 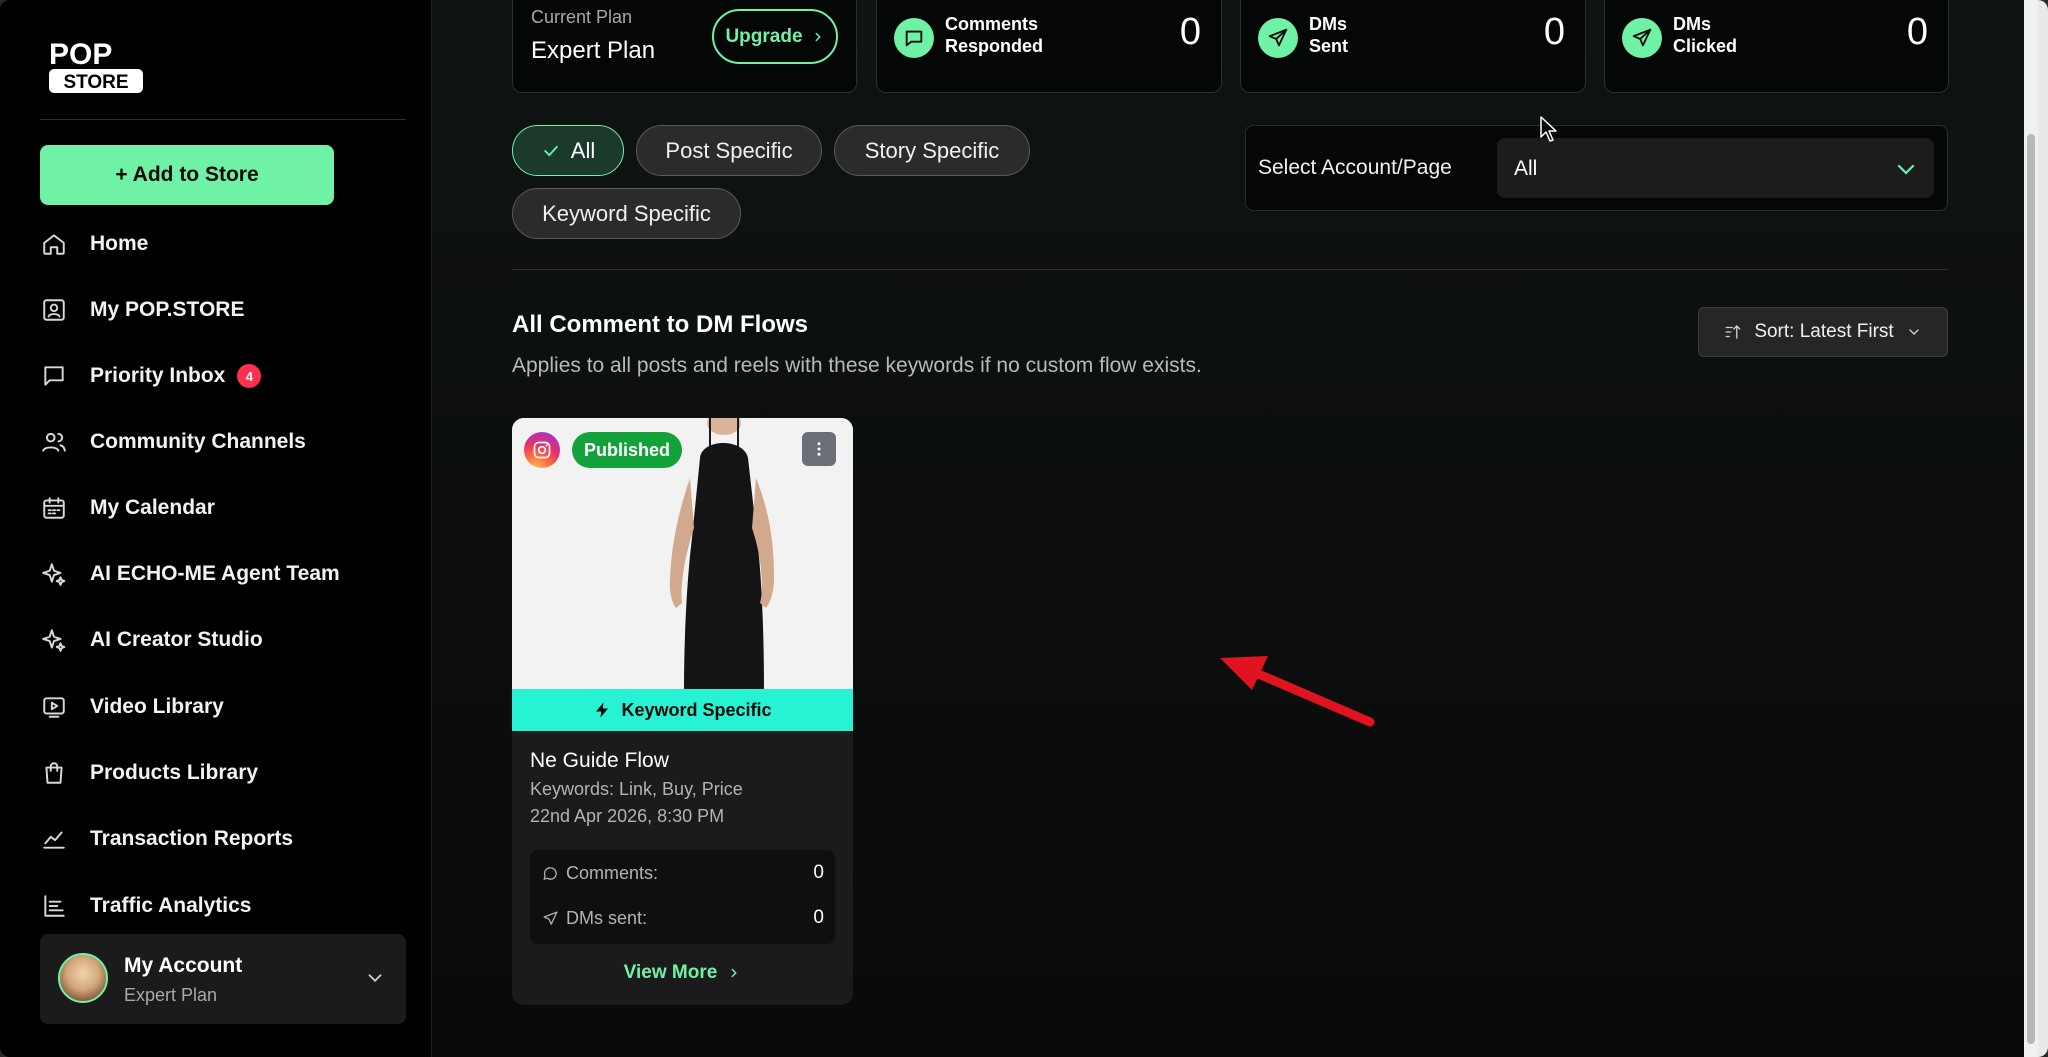 I want to click on account-menu: My Account Expert Plan, so click(x=223, y=979).